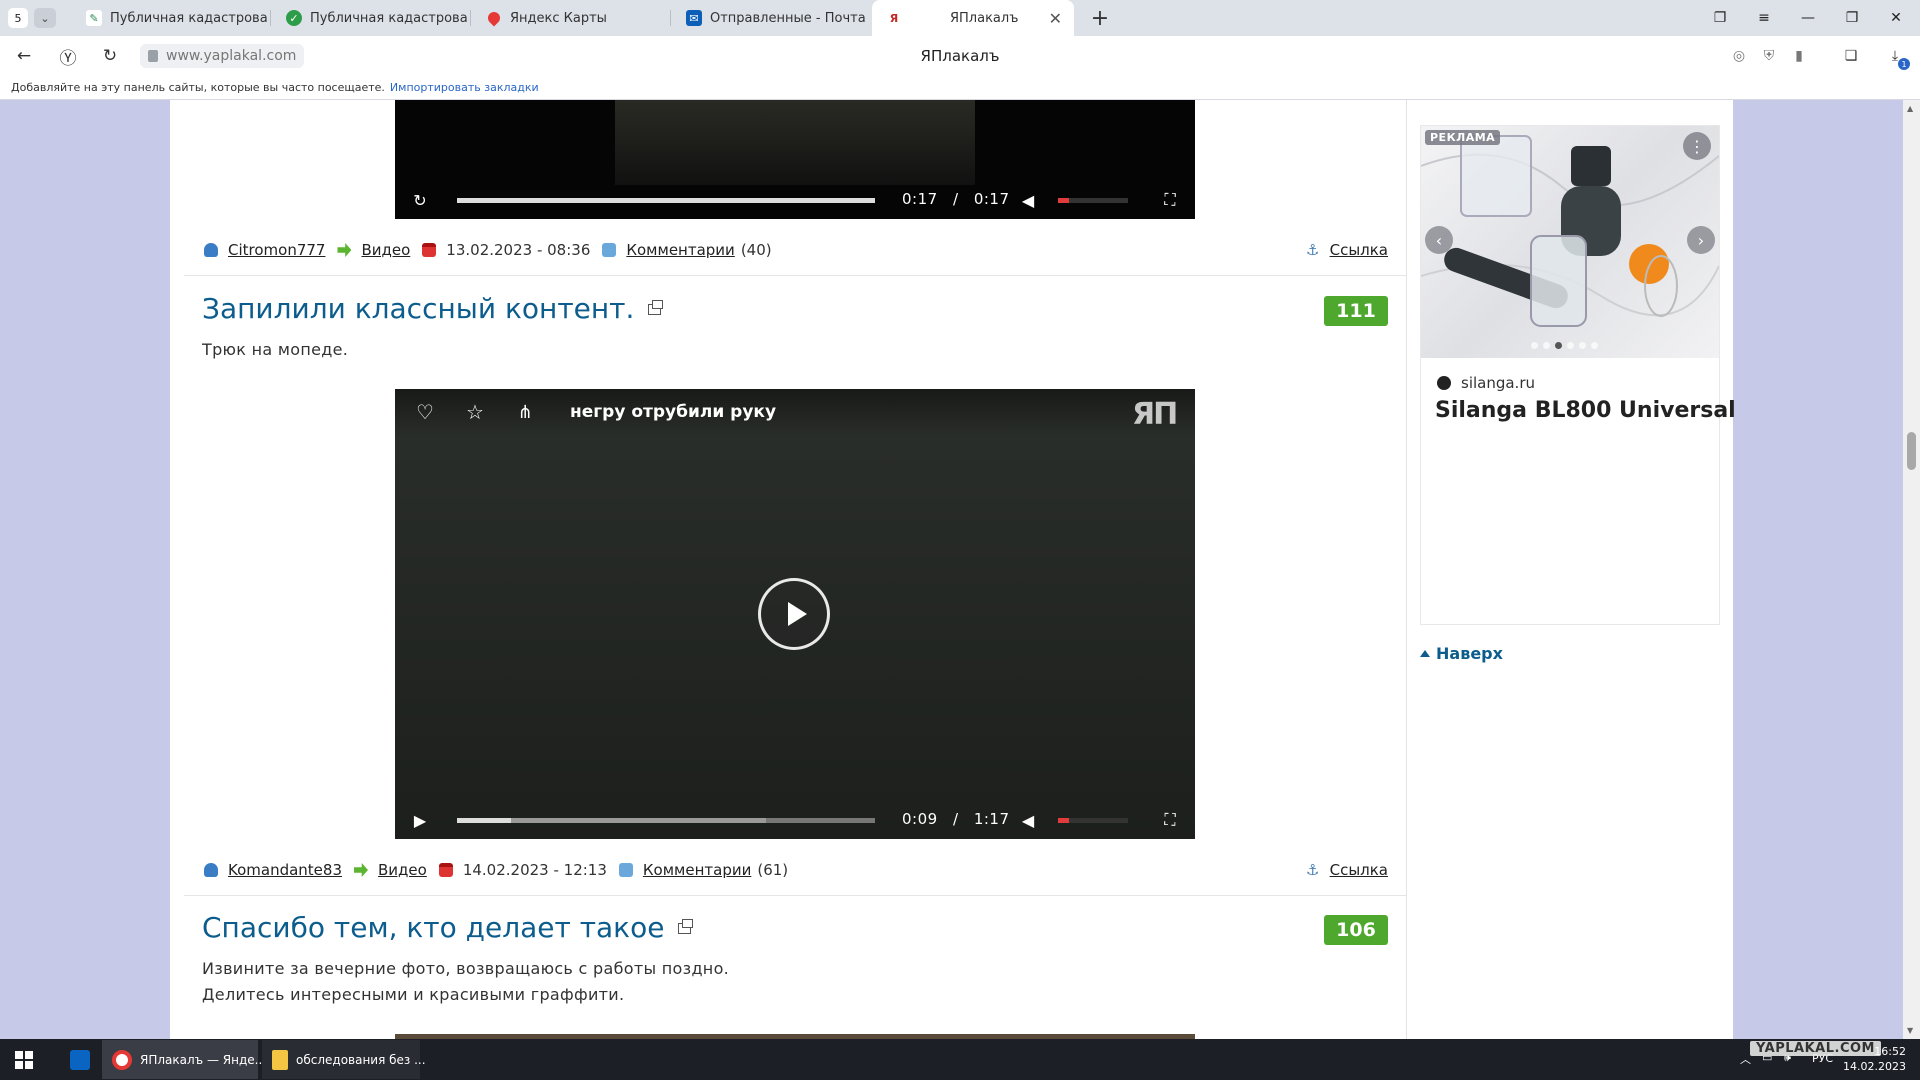 This screenshot has width=1920, height=1080. I want to click on tab-separator, so click(270, 18).